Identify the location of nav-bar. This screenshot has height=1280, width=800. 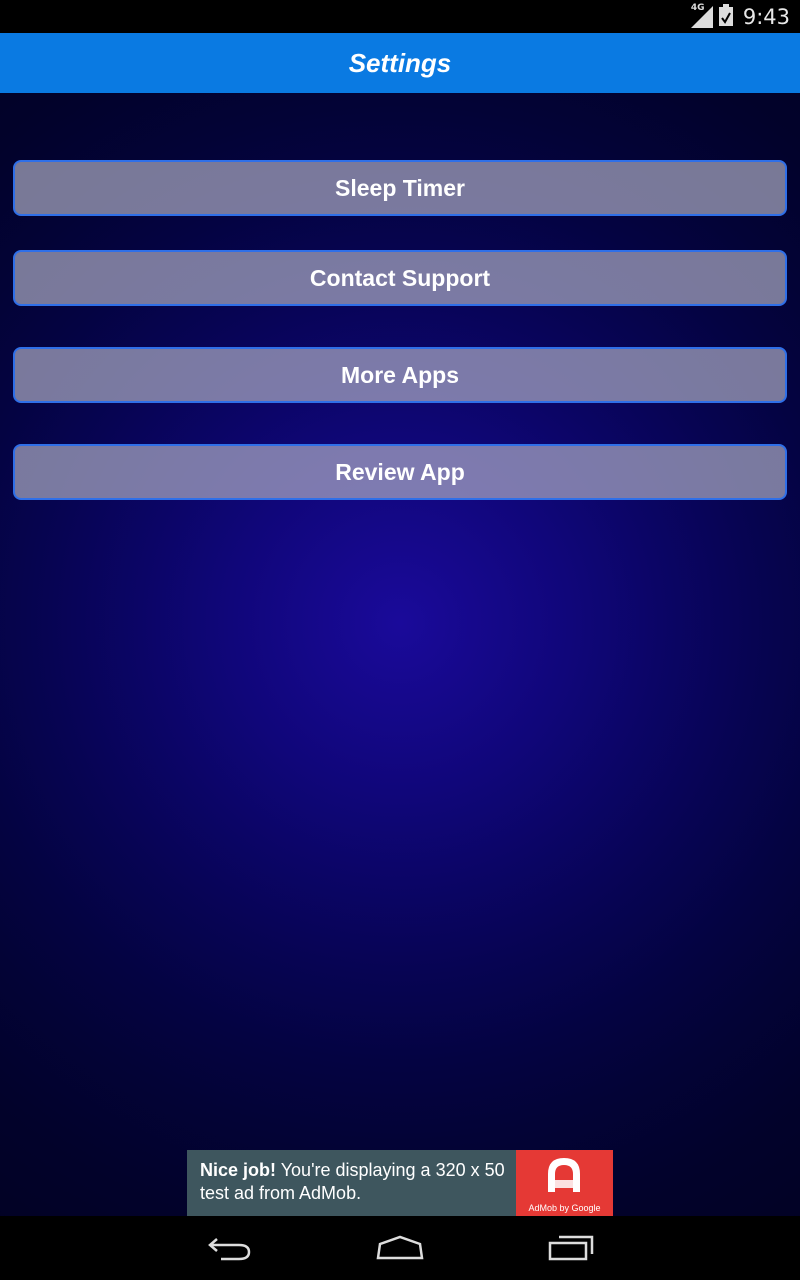
(400, 1248).